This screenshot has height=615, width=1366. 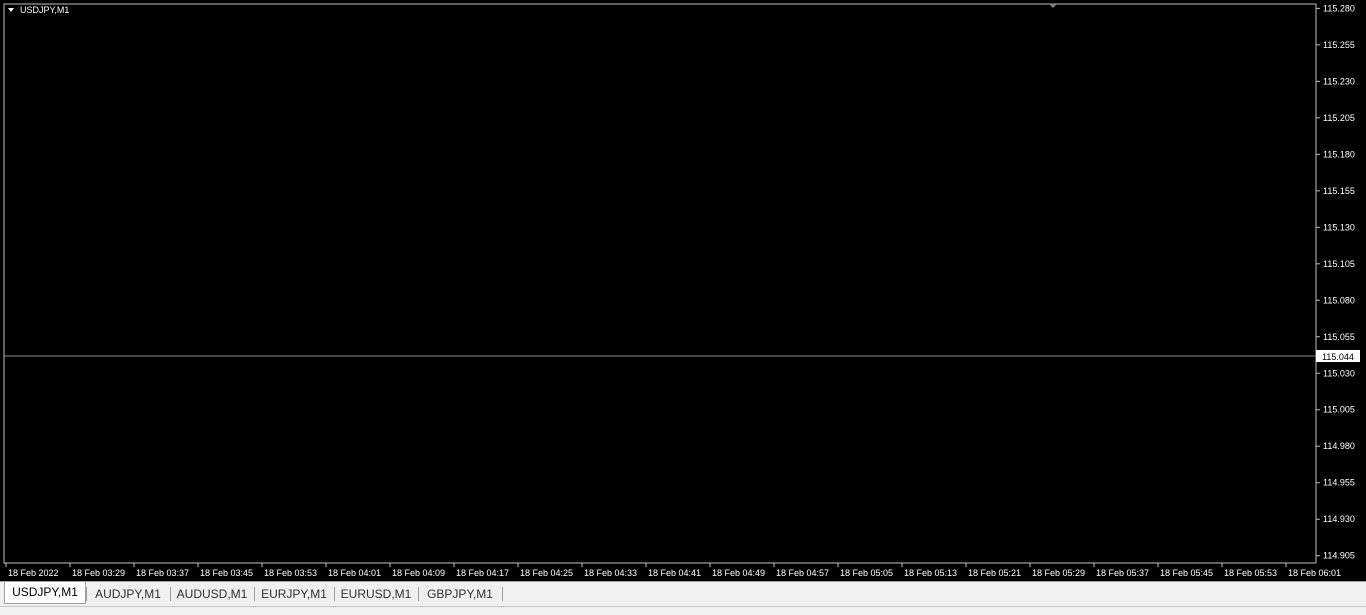 What do you see at coordinates (1339, 118) in the screenshot?
I see `price-tick-label: 115.205` at bounding box center [1339, 118].